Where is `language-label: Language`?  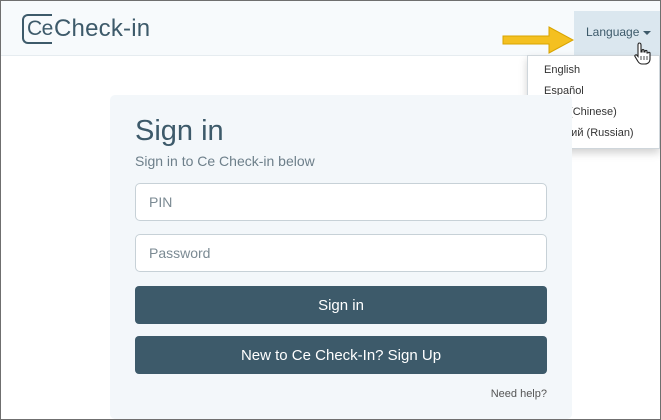 language-label: Language is located at coordinates (613, 32).